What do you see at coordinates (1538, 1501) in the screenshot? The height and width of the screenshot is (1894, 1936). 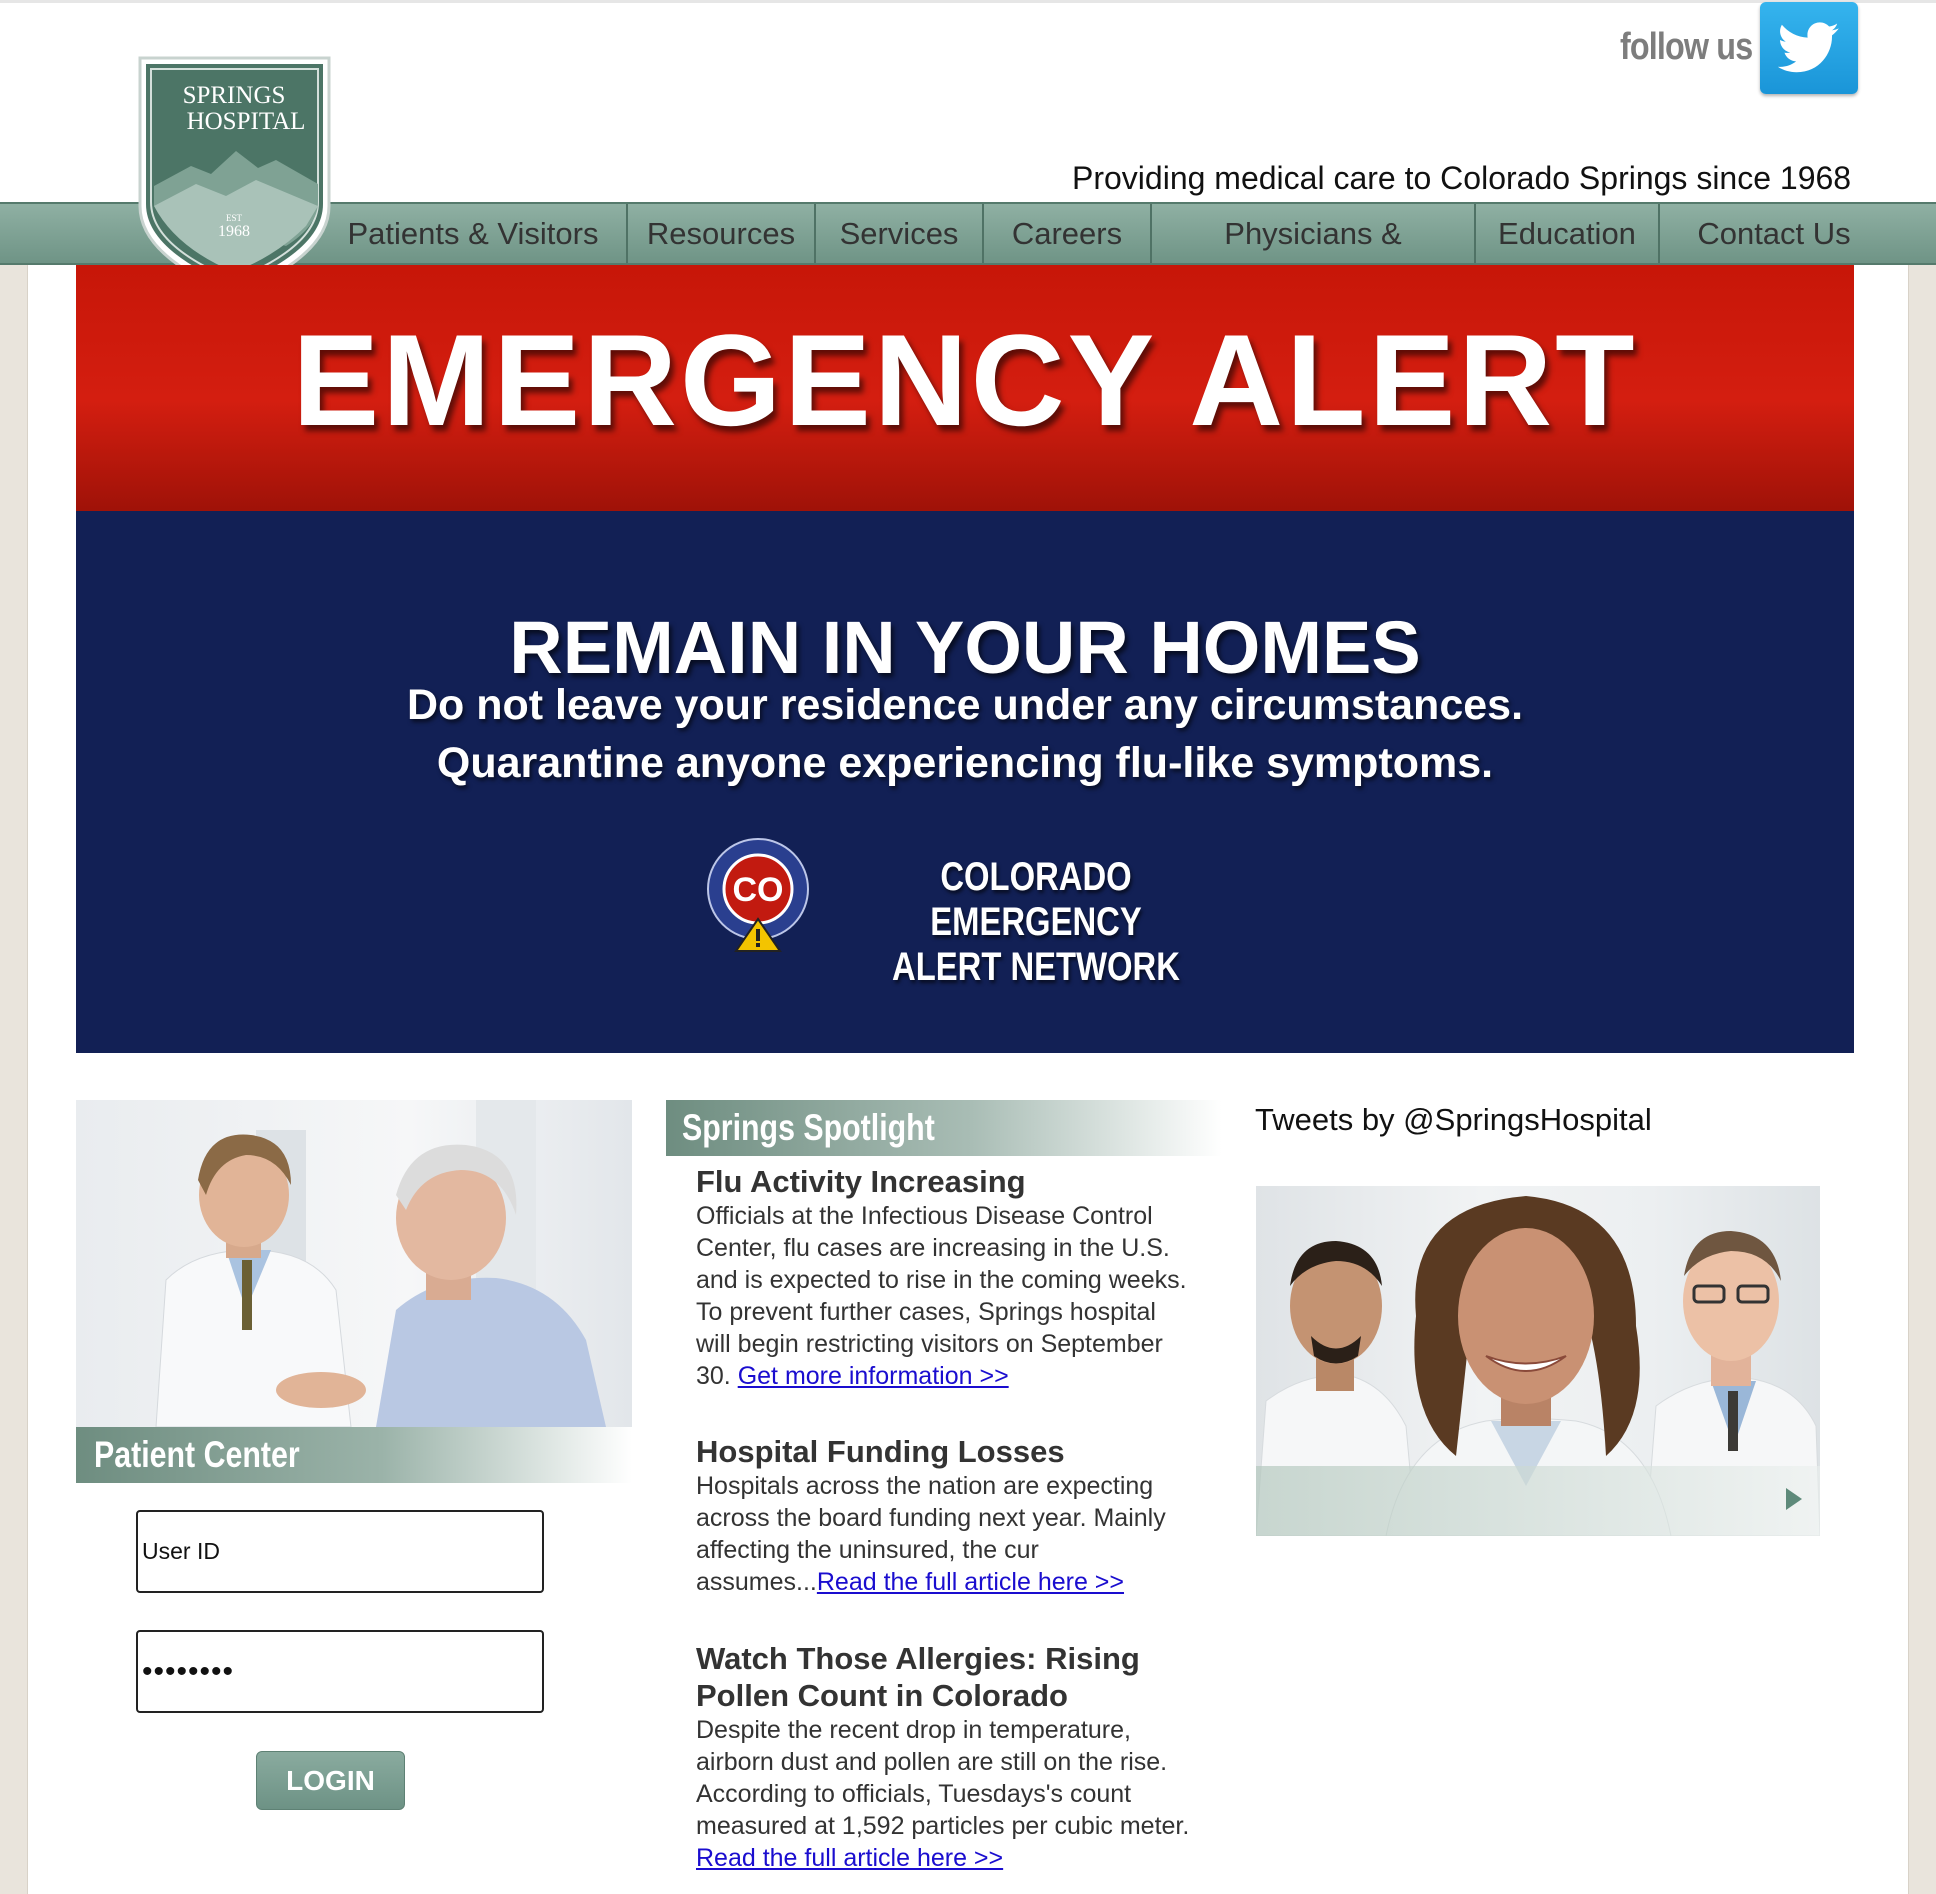 I see `media-overlay-strip` at bounding box center [1538, 1501].